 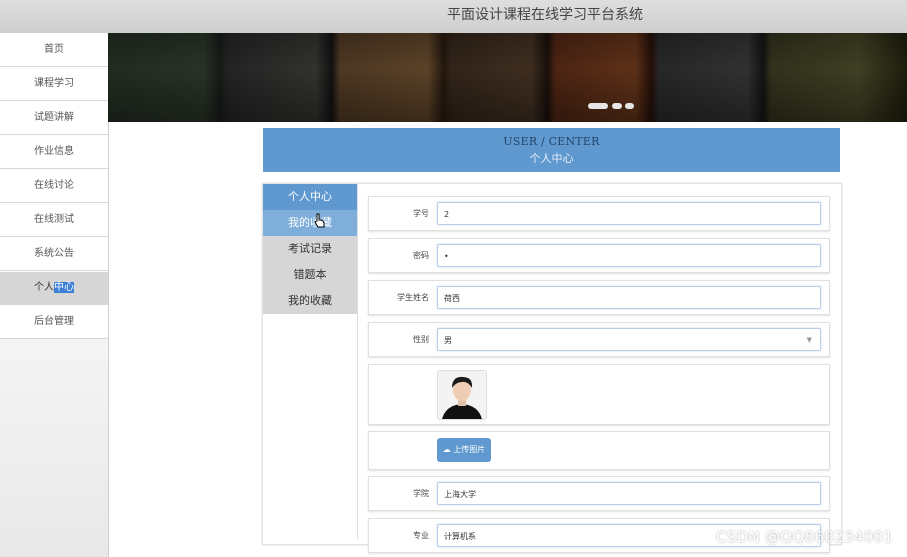 What do you see at coordinates (413, 297) in the screenshot?
I see `name-label: 学生姓名` at bounding box center [413, 297].